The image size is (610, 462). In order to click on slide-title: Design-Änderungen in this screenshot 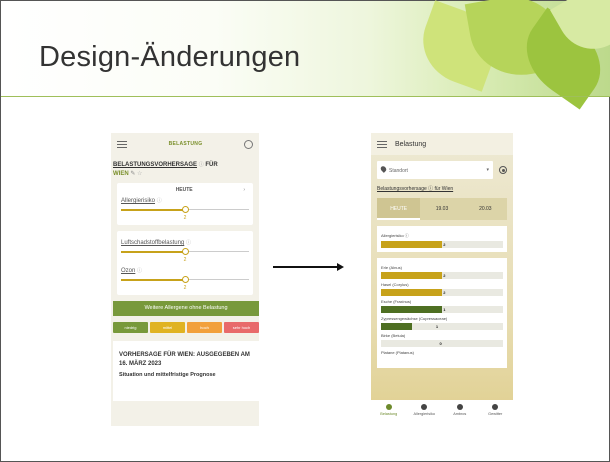, I will do `click(170, 57)`.